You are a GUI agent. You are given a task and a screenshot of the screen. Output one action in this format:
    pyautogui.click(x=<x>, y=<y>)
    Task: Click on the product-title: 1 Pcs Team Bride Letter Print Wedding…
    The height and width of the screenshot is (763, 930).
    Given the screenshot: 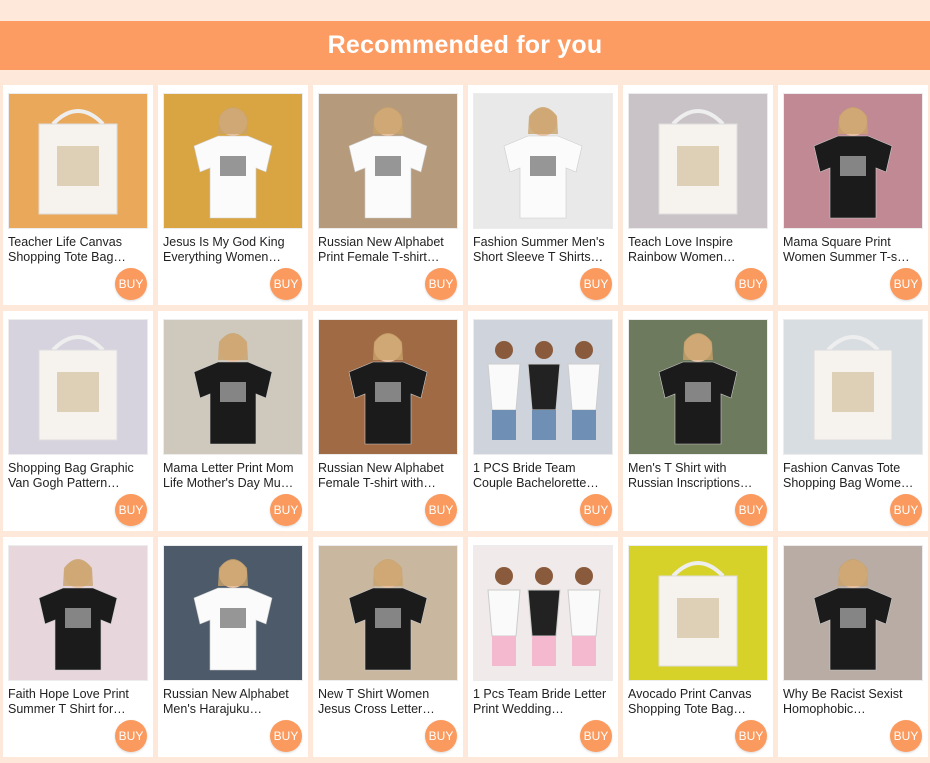 What is the action you would take?
    pyautogui.click(x=542, y=702)
    